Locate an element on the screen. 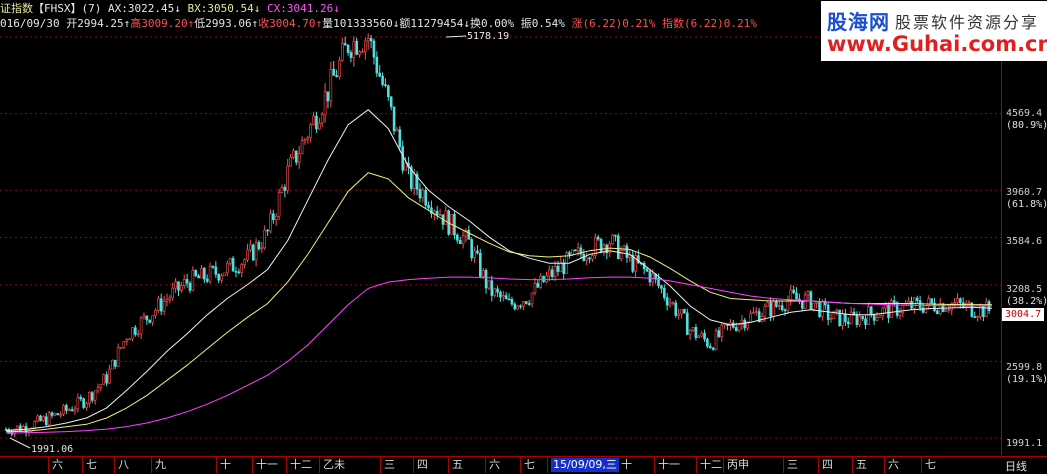 The width and height of the screenshot is (1047, 474). x-axis-label-selected: 15/09/09,三 is located at coordinates (585, 465).